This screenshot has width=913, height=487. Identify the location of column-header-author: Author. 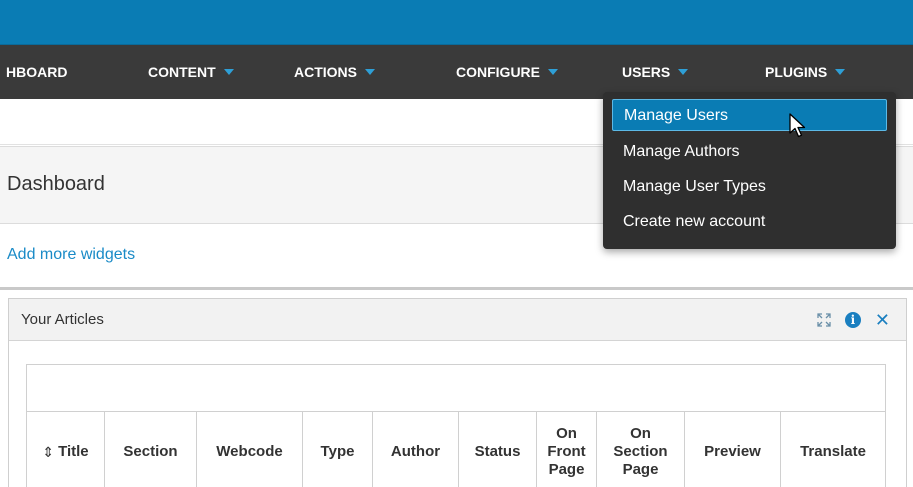
(416, 449).